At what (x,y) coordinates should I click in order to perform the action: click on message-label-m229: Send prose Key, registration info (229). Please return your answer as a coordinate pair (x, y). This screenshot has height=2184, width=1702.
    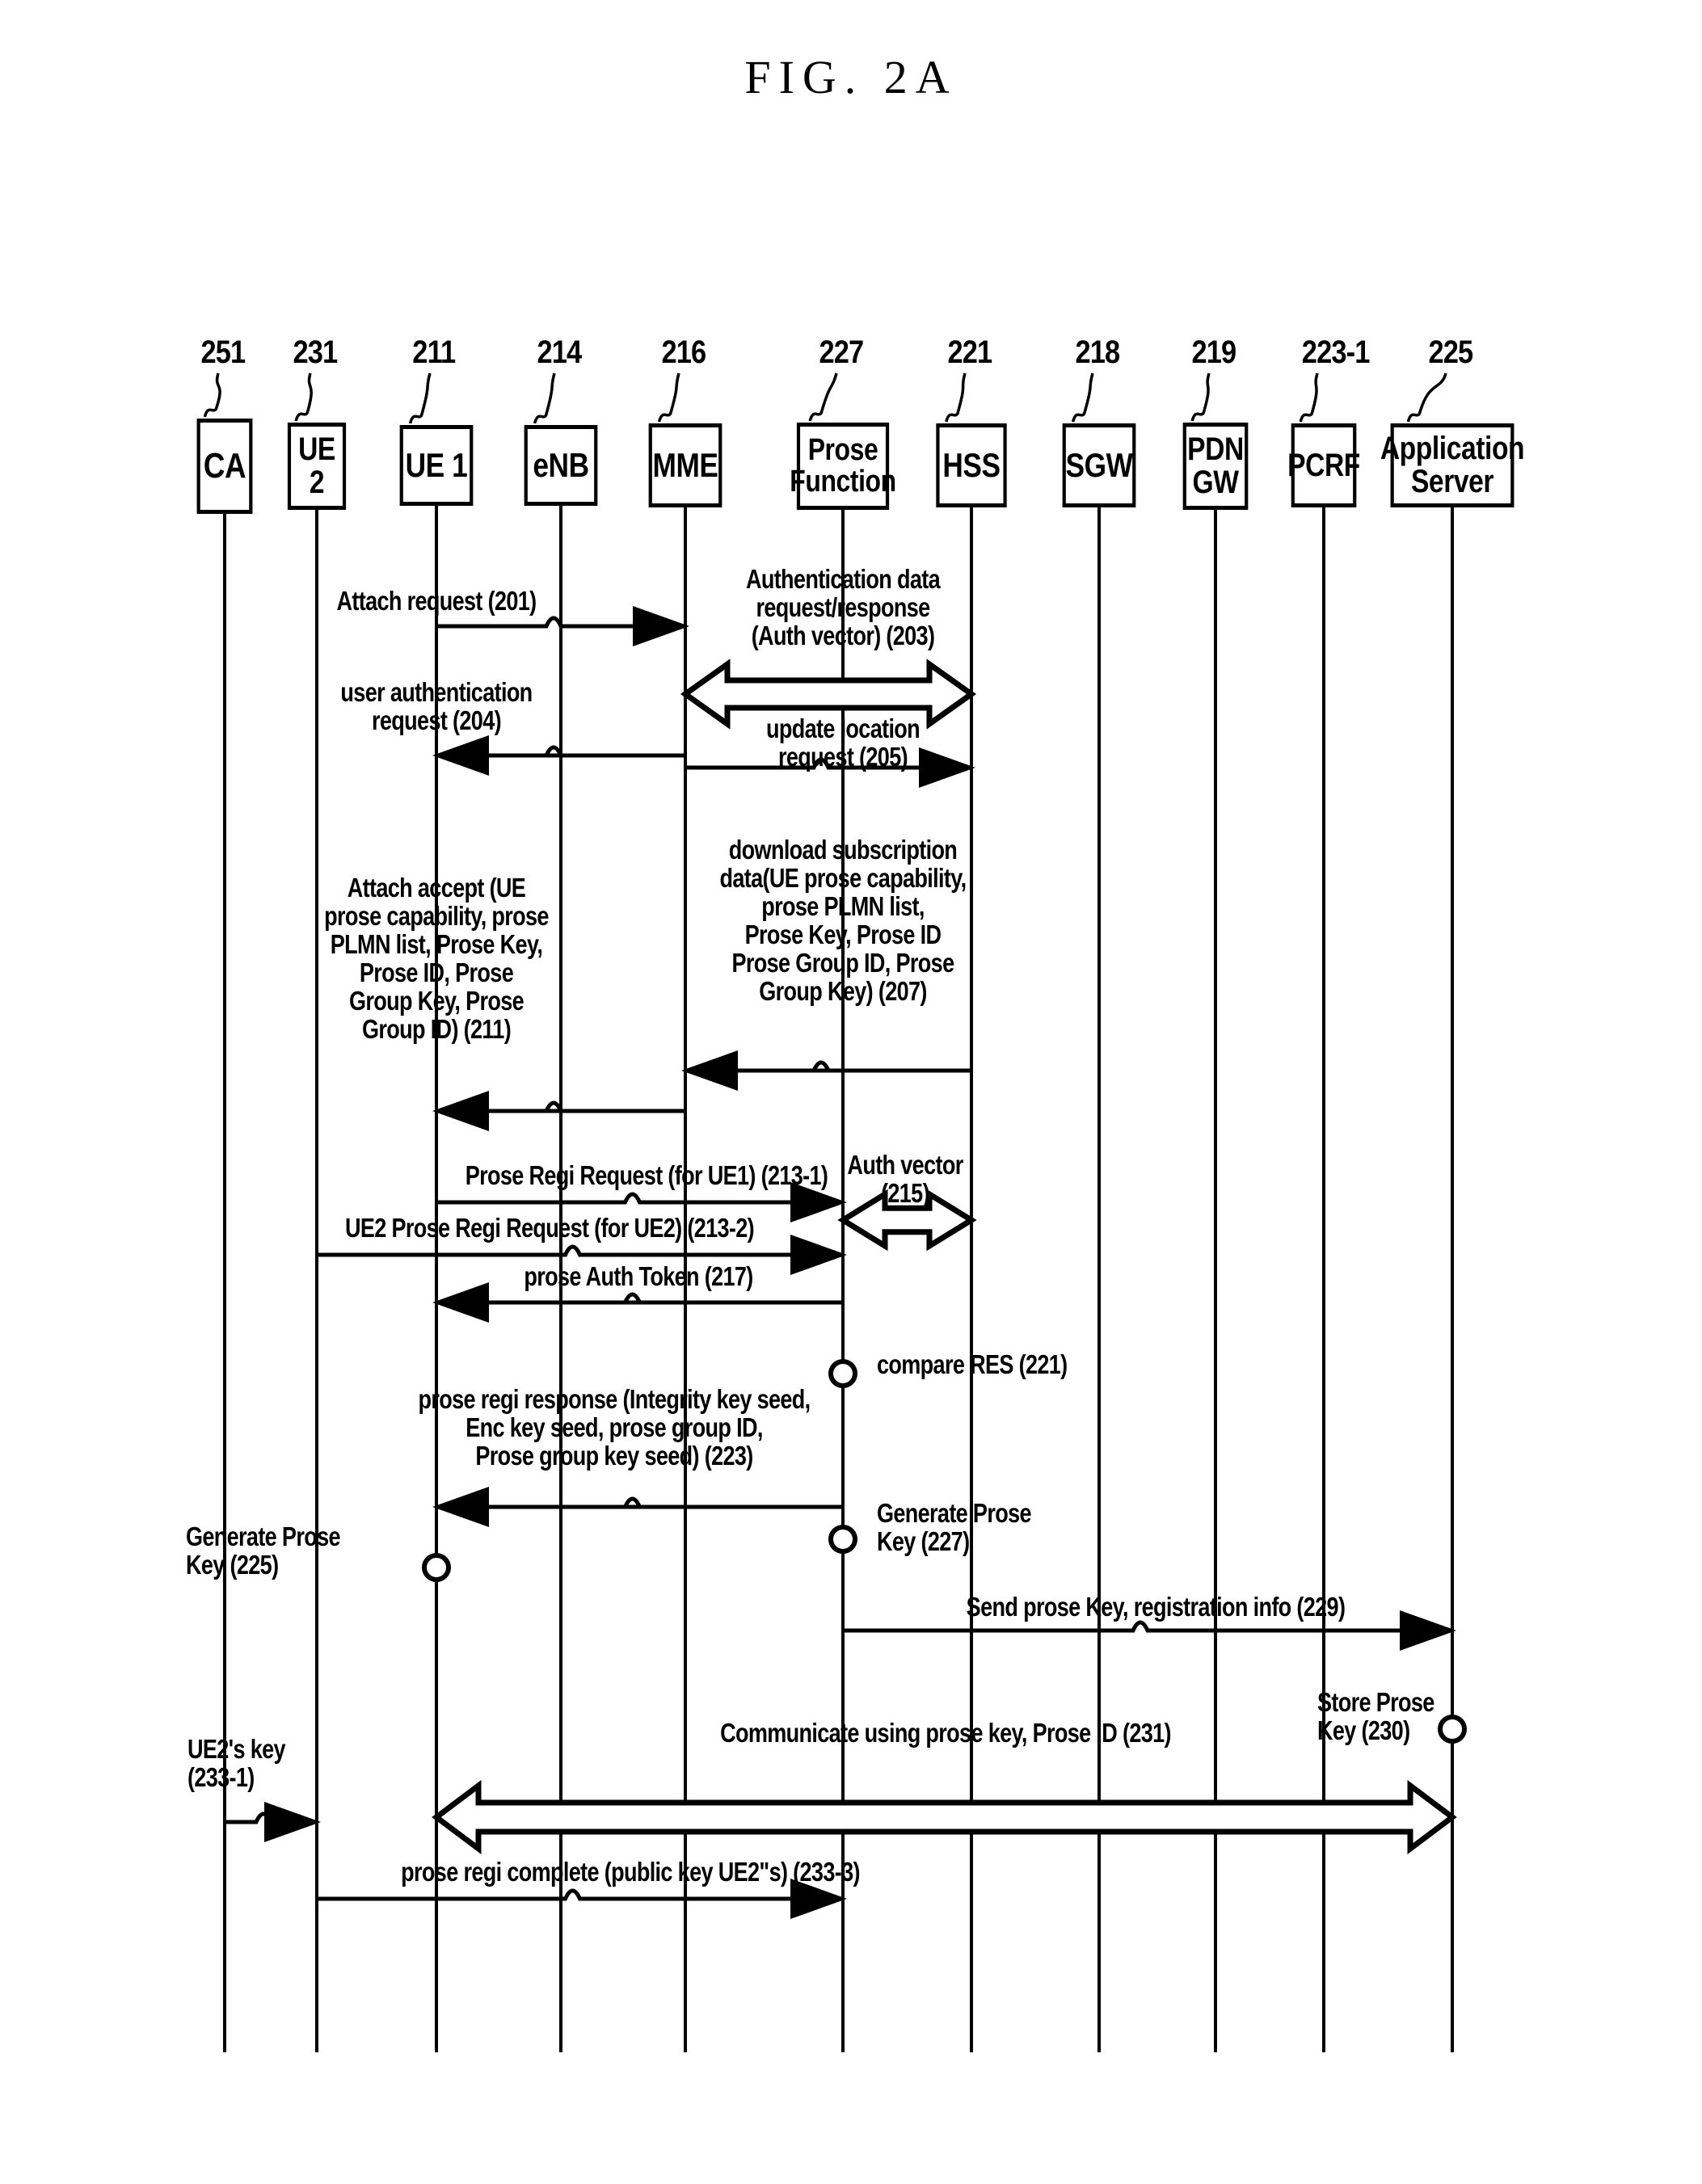
    Looking at the image, I should click on (1156, 1607).